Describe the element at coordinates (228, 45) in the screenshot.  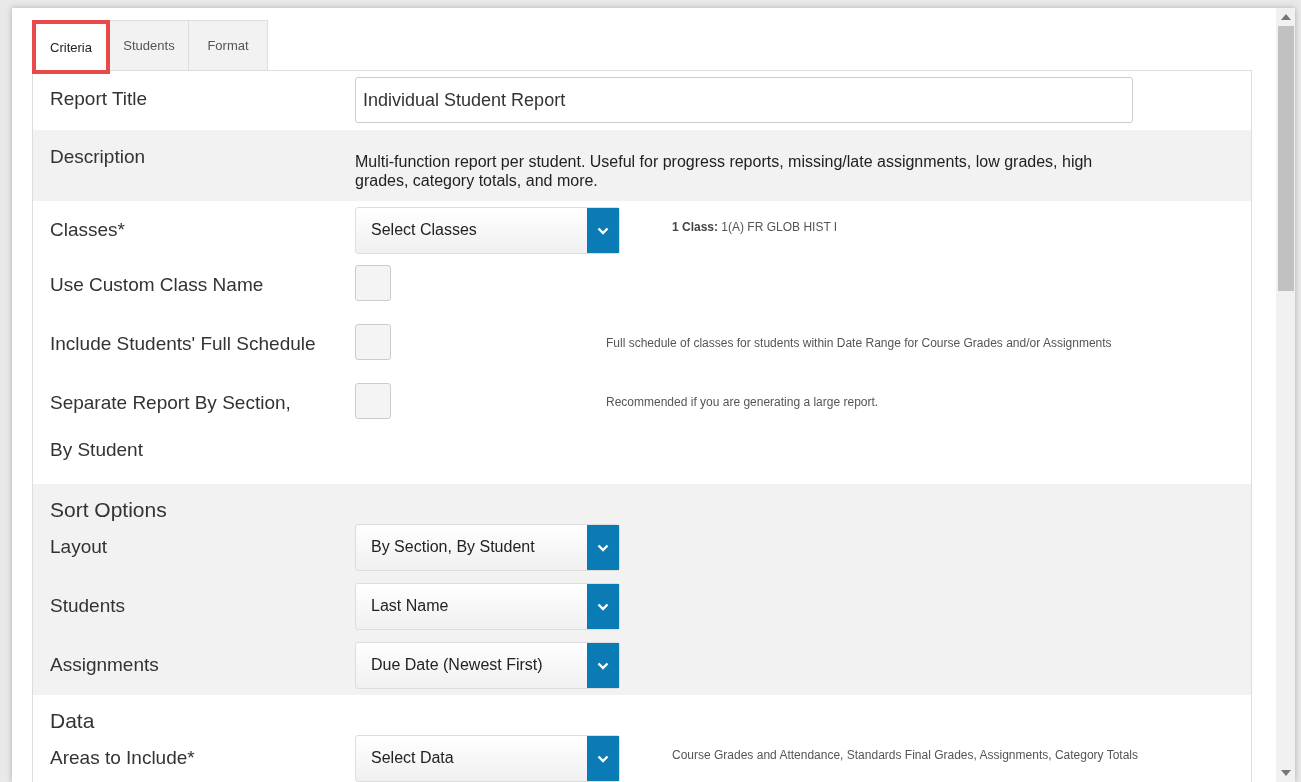
I see `tab: Format` at that location.